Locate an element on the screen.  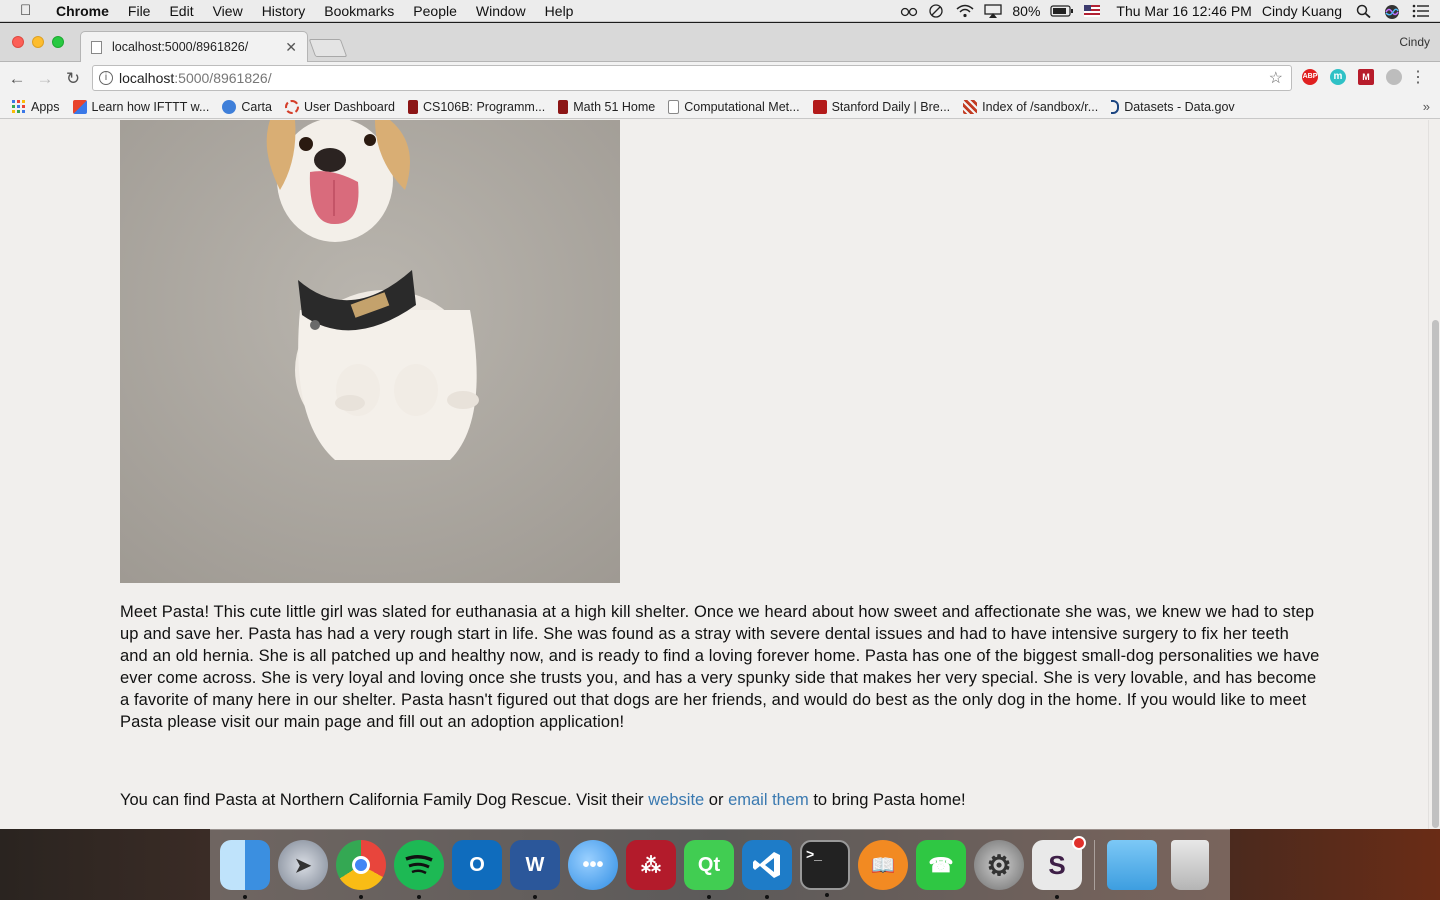
menu-edit: Edit is located at coordinates (181, 11).